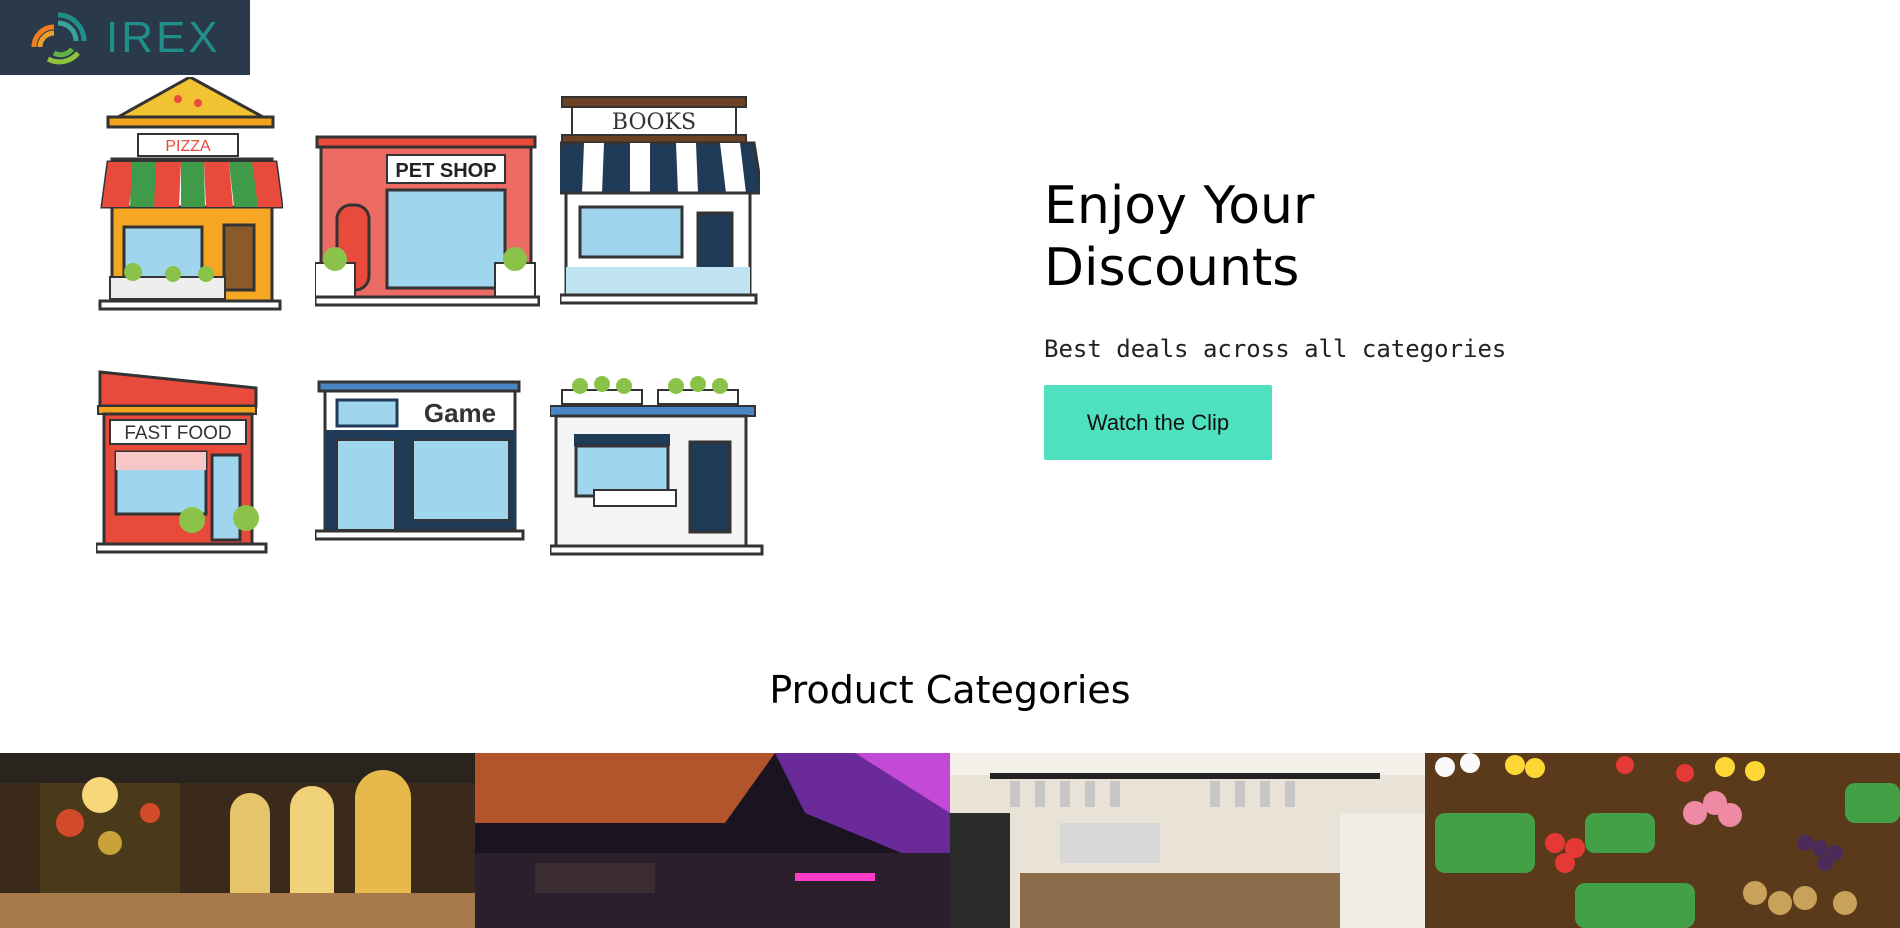 The height and width of the screenshot is (928, 1900). Describe the element at coordinates (1275, 349) in the screenshot. I see `hero-subtitle: Best deals across all categories` at that location.